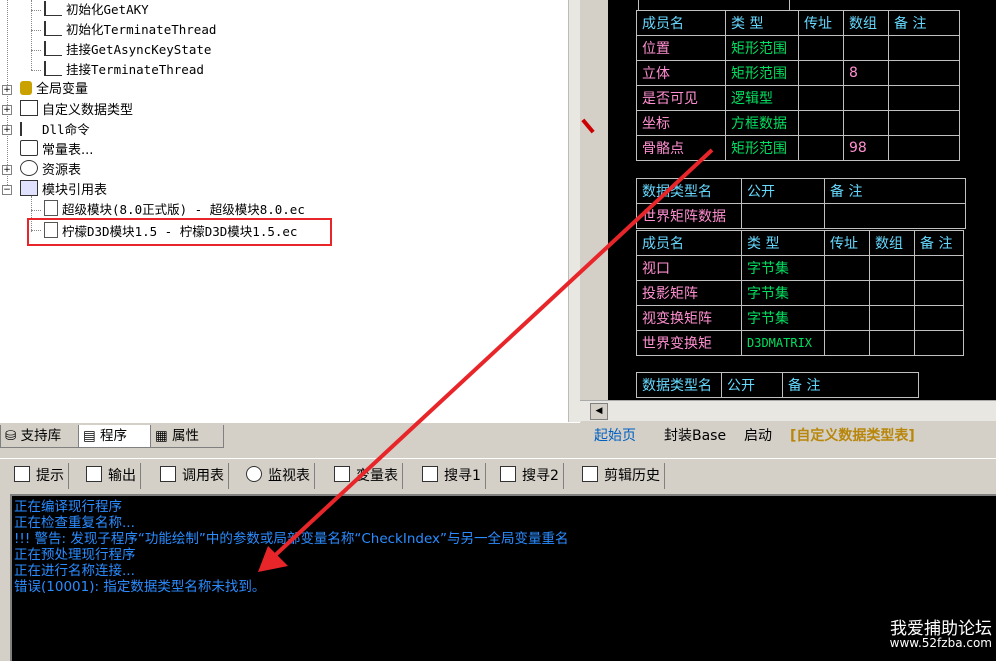 This screenshot has width=996, height=661. What do you see at coordinates (852, 436) in the screenshot?
I see `tab-custom-data-types: [自定义数据类型表]` at bounding box center [852, 436].